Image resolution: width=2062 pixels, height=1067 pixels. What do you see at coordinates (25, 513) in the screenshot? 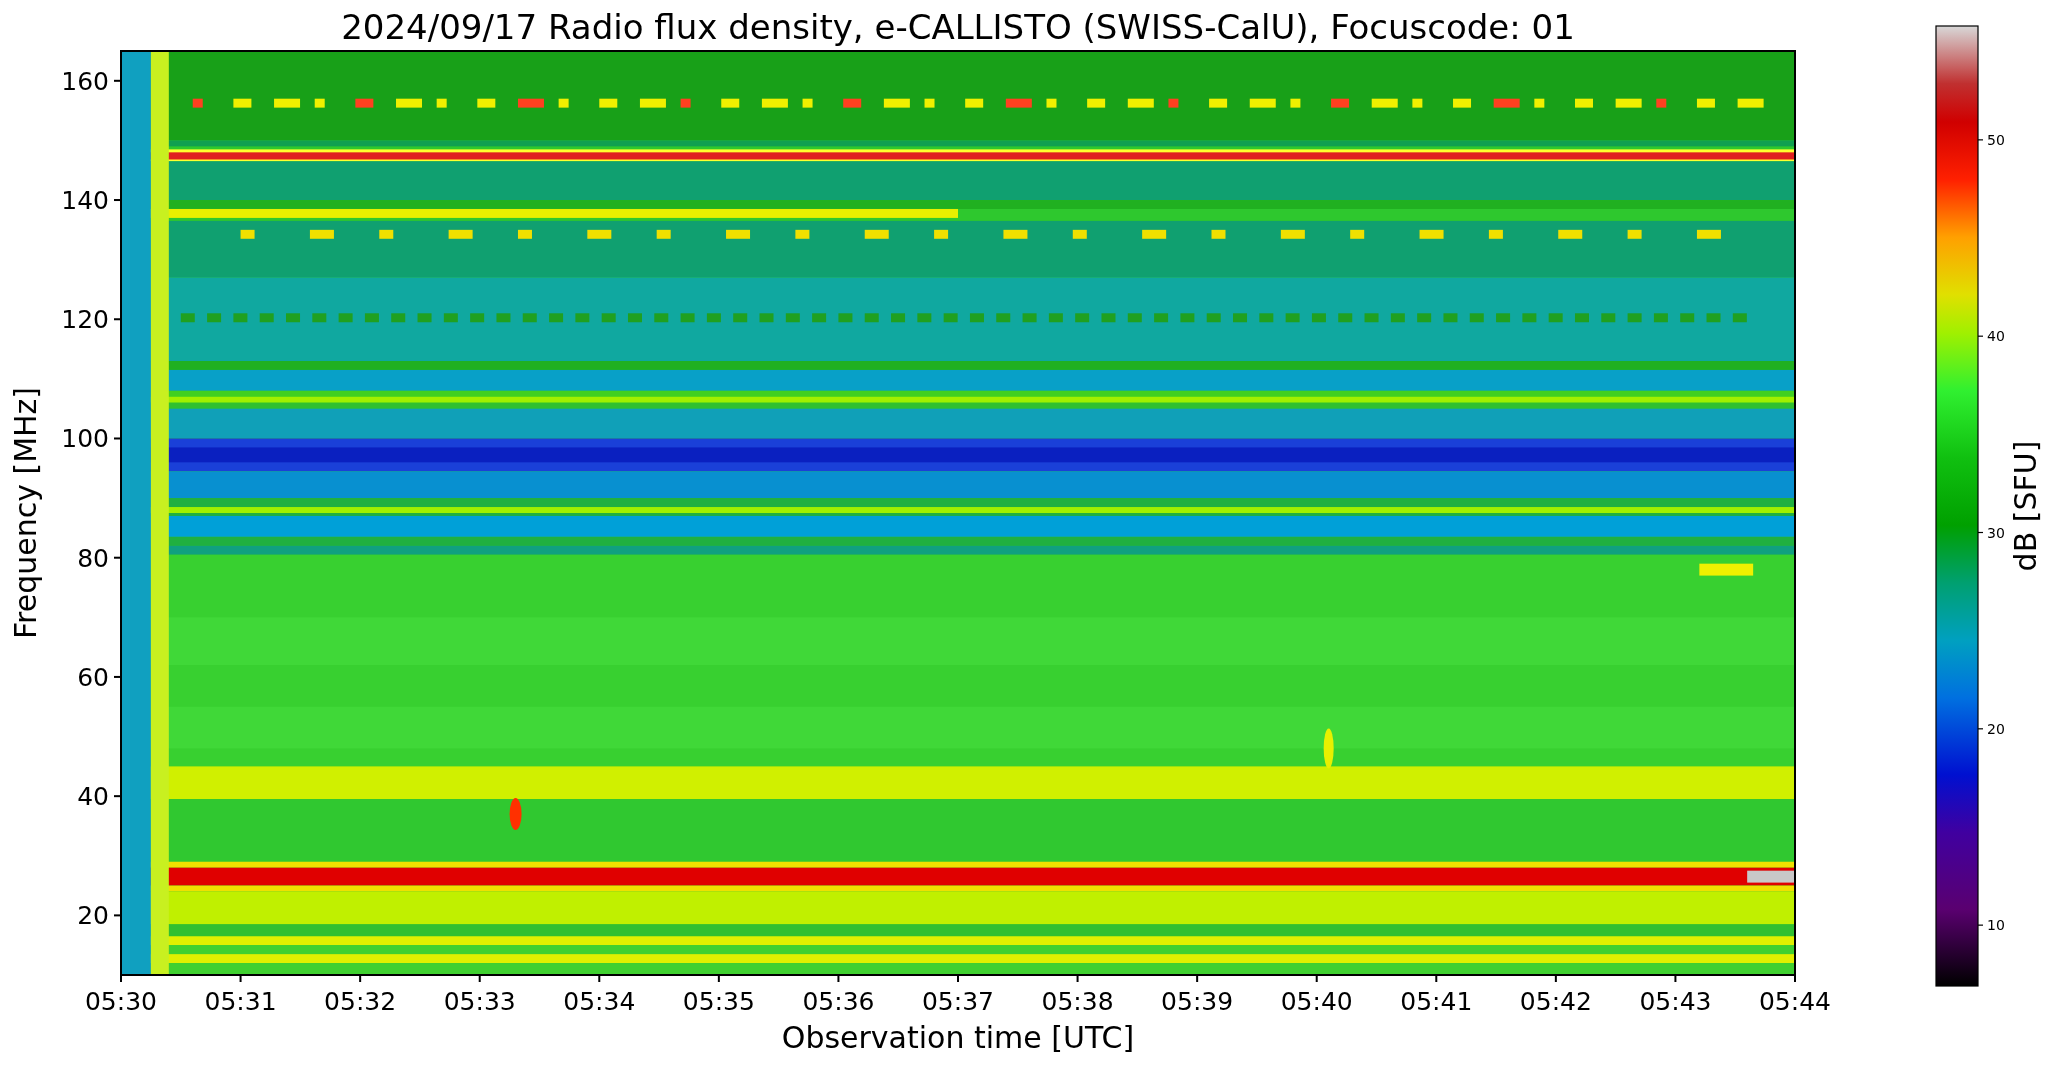
I see `y-axis-label: Frequency [MHz]` at bounding box center [25, 513].